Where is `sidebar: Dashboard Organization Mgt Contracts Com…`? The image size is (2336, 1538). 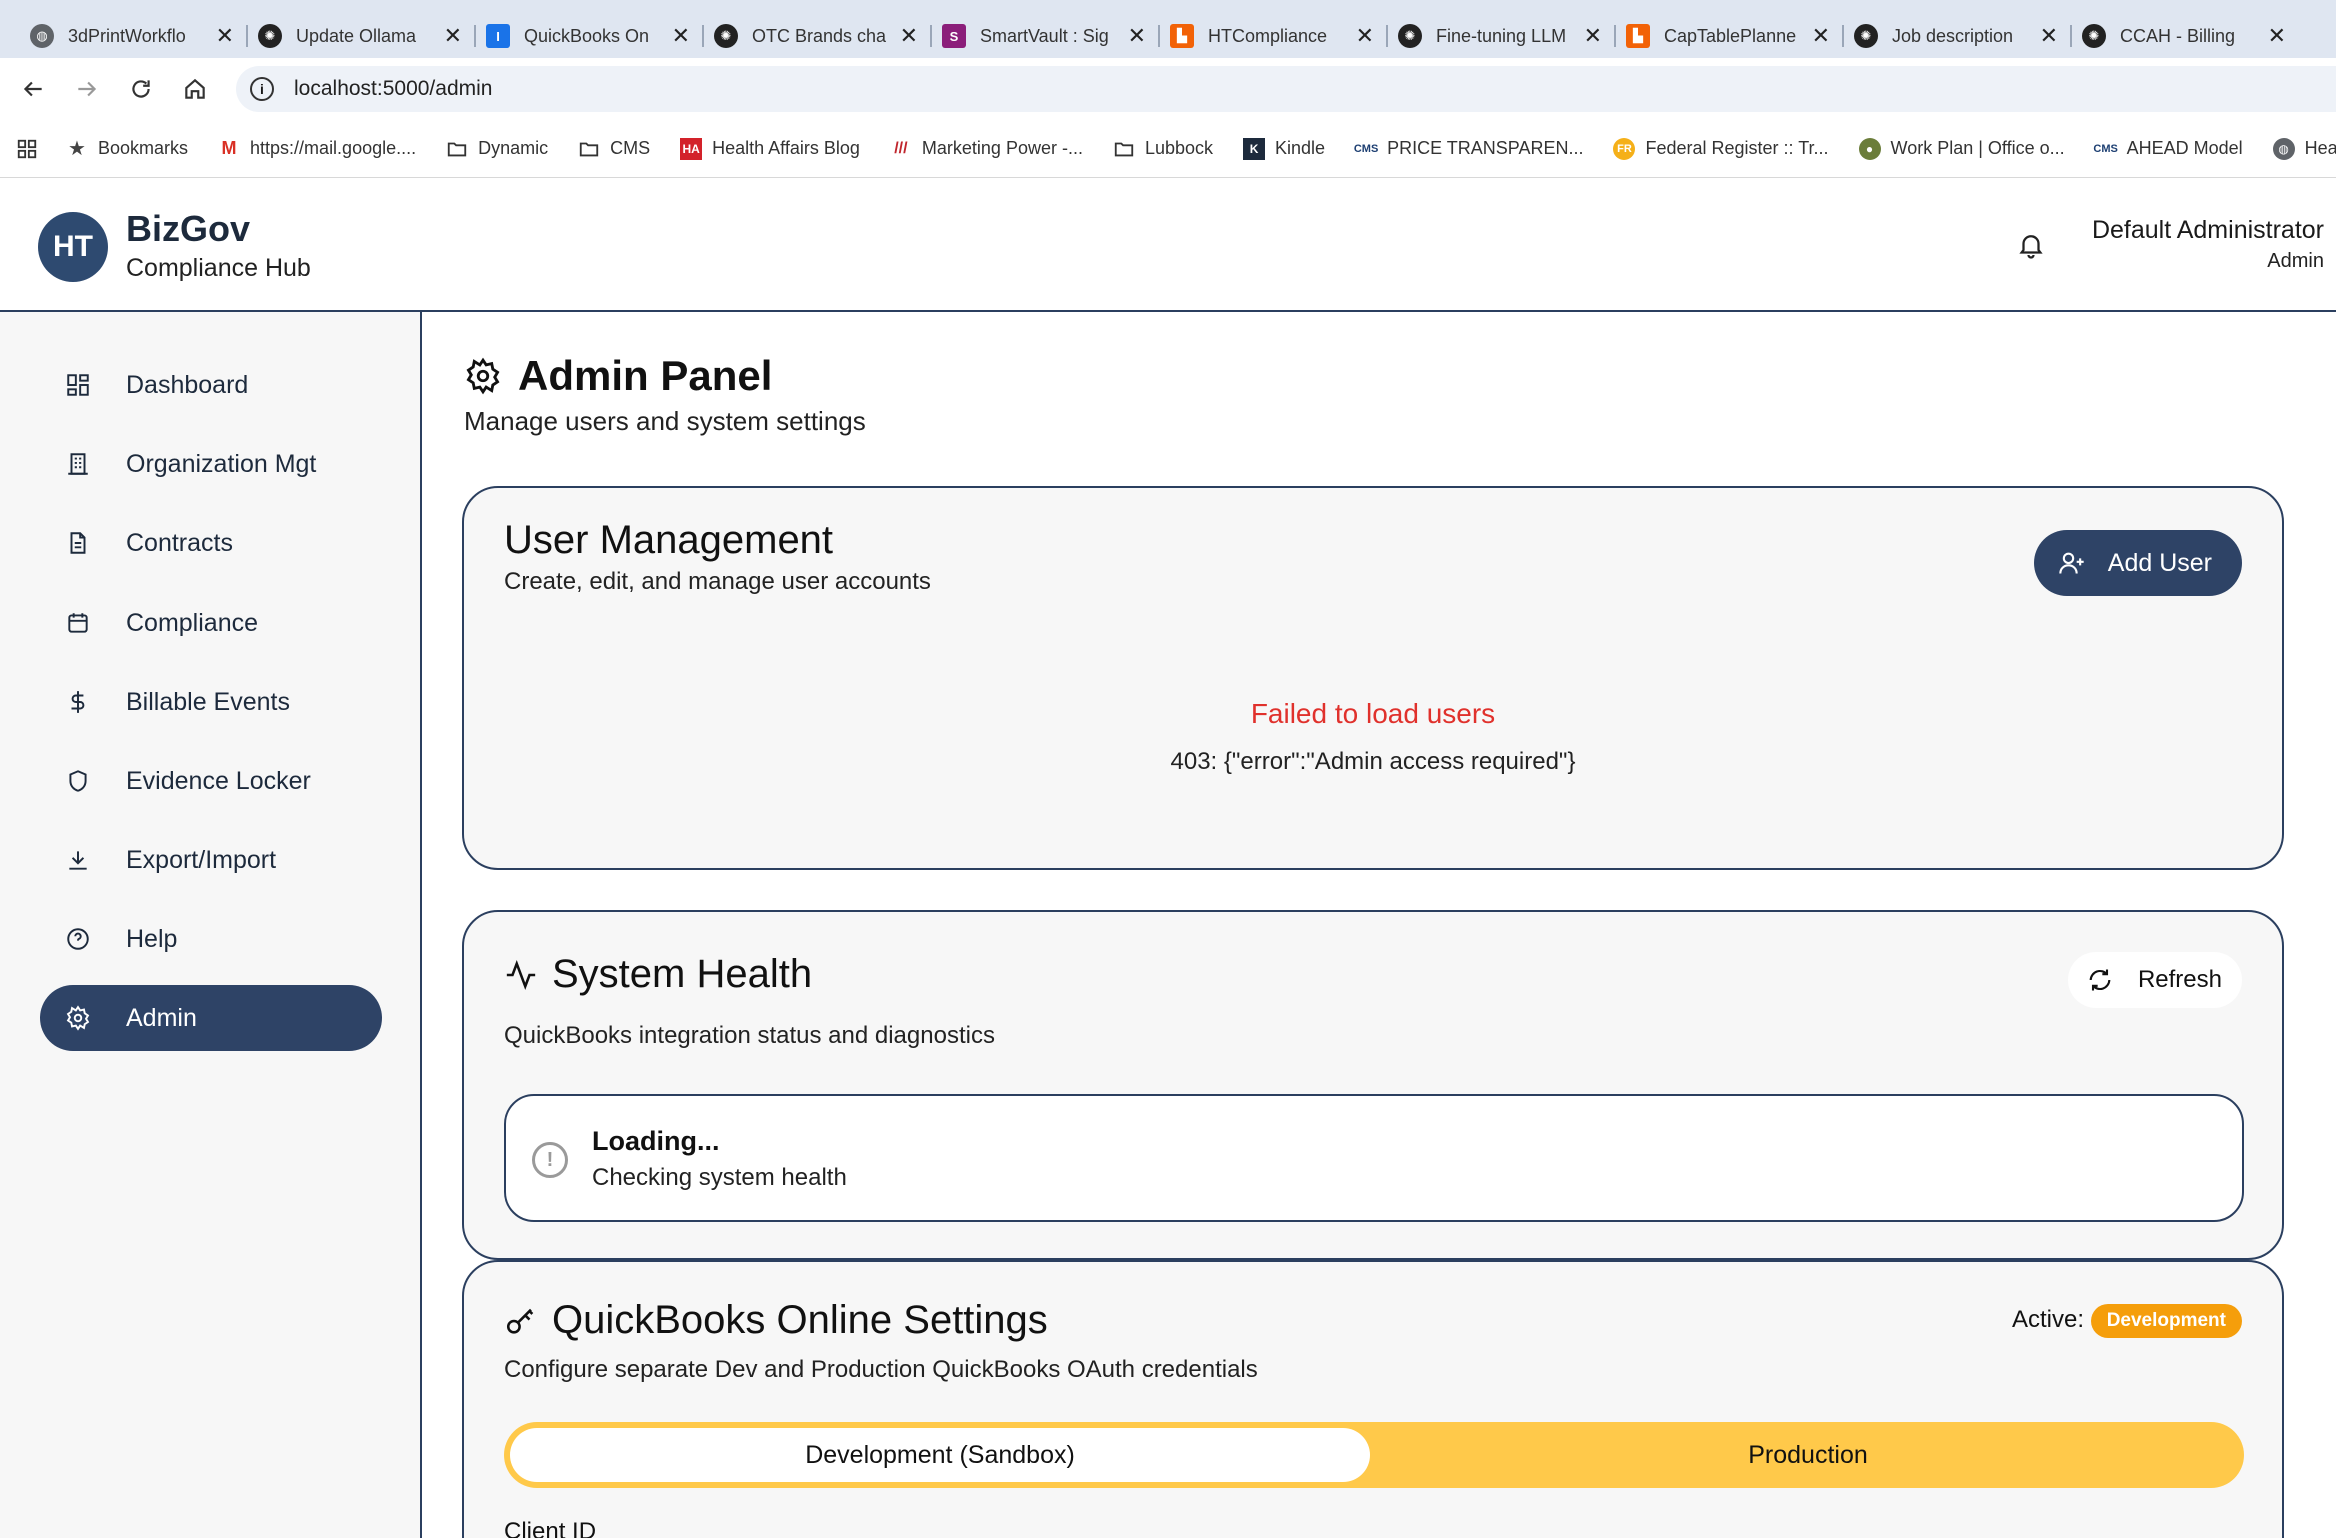 sidebar: Dashboard Organization Mgt Contracts Com… is located at coordinates (211, 925).